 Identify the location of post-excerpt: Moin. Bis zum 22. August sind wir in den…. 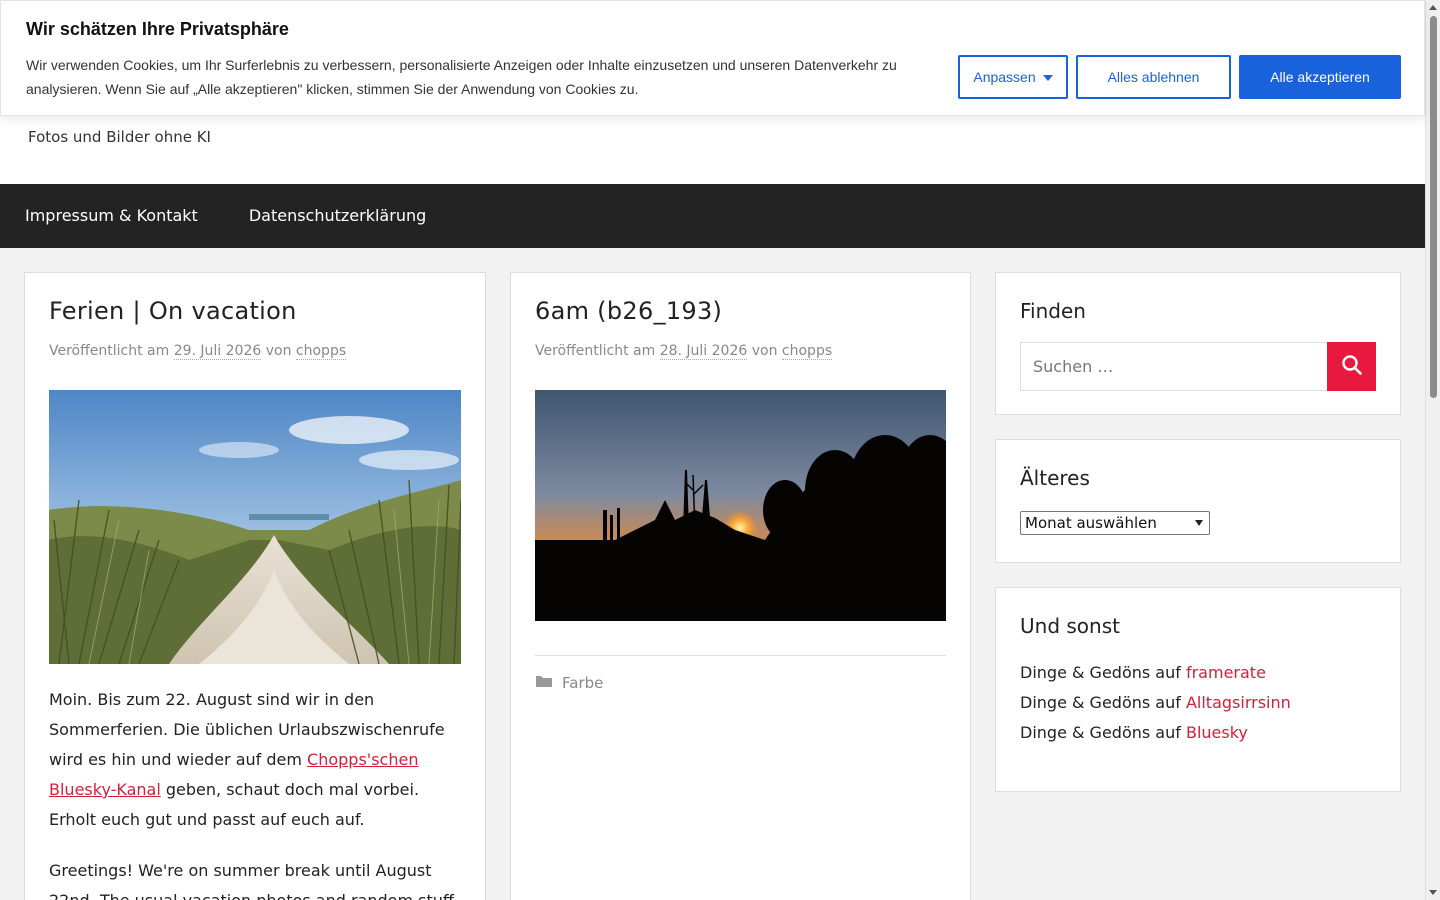
(255, 792).